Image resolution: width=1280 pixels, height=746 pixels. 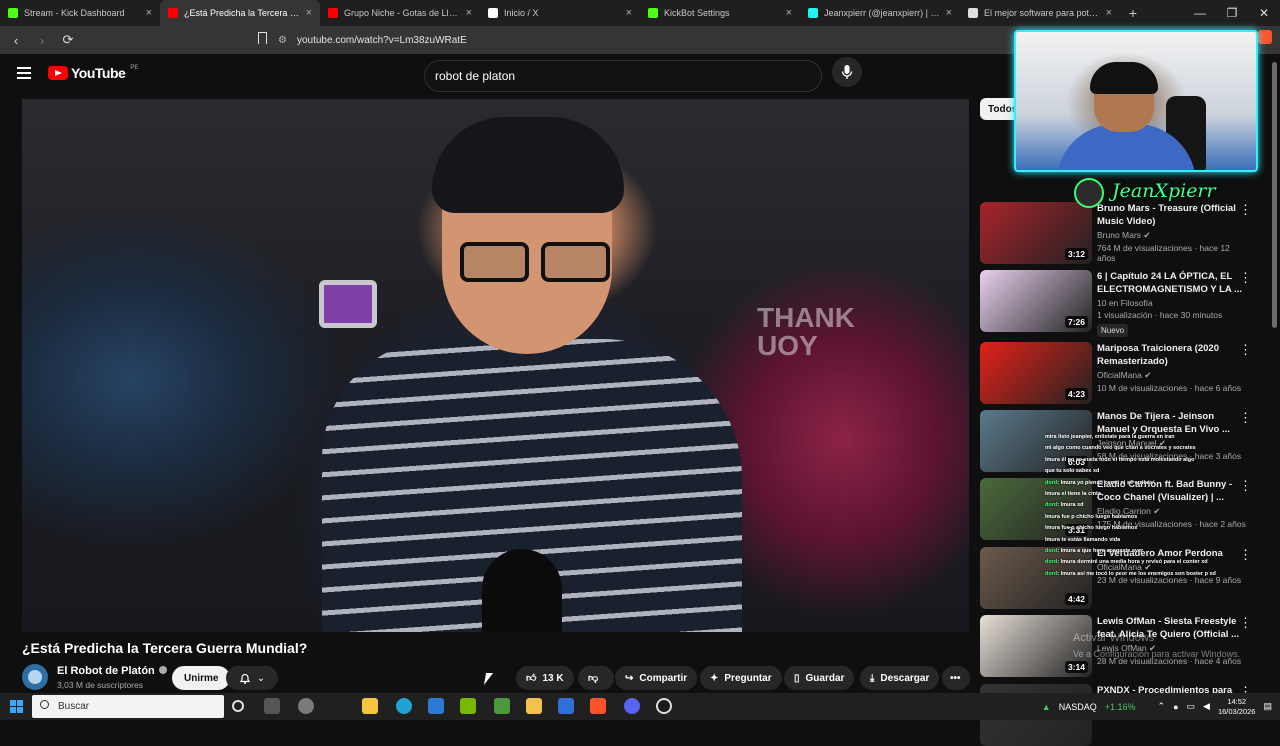 I want to click on video-channel-text: 10 en Filosofía, so click(x=1125, y=303).